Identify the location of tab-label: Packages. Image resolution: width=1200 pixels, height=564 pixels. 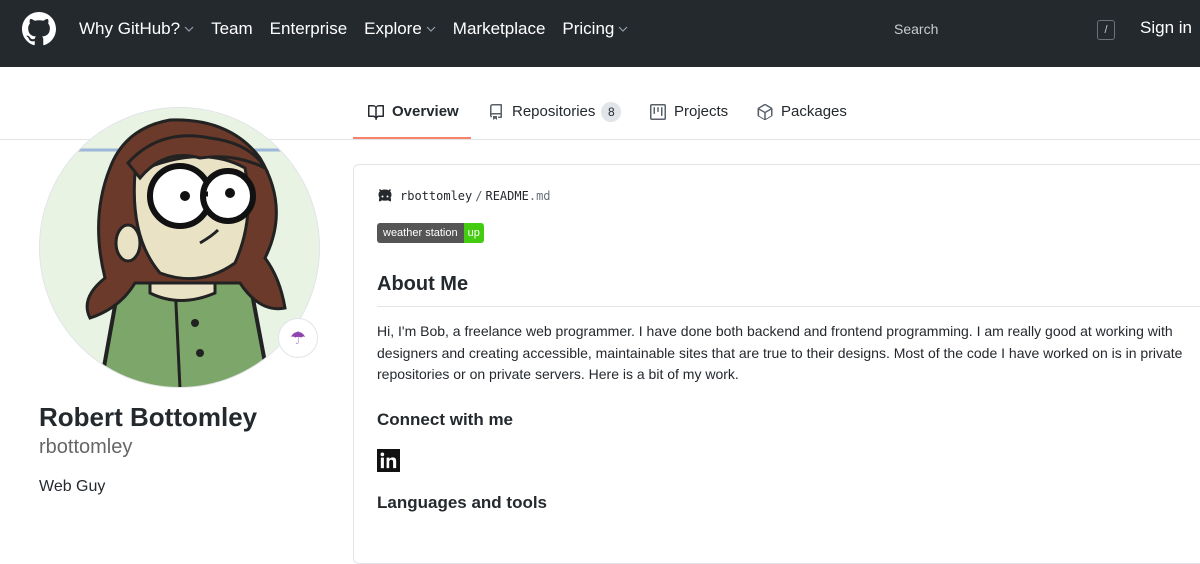
(814, 111).